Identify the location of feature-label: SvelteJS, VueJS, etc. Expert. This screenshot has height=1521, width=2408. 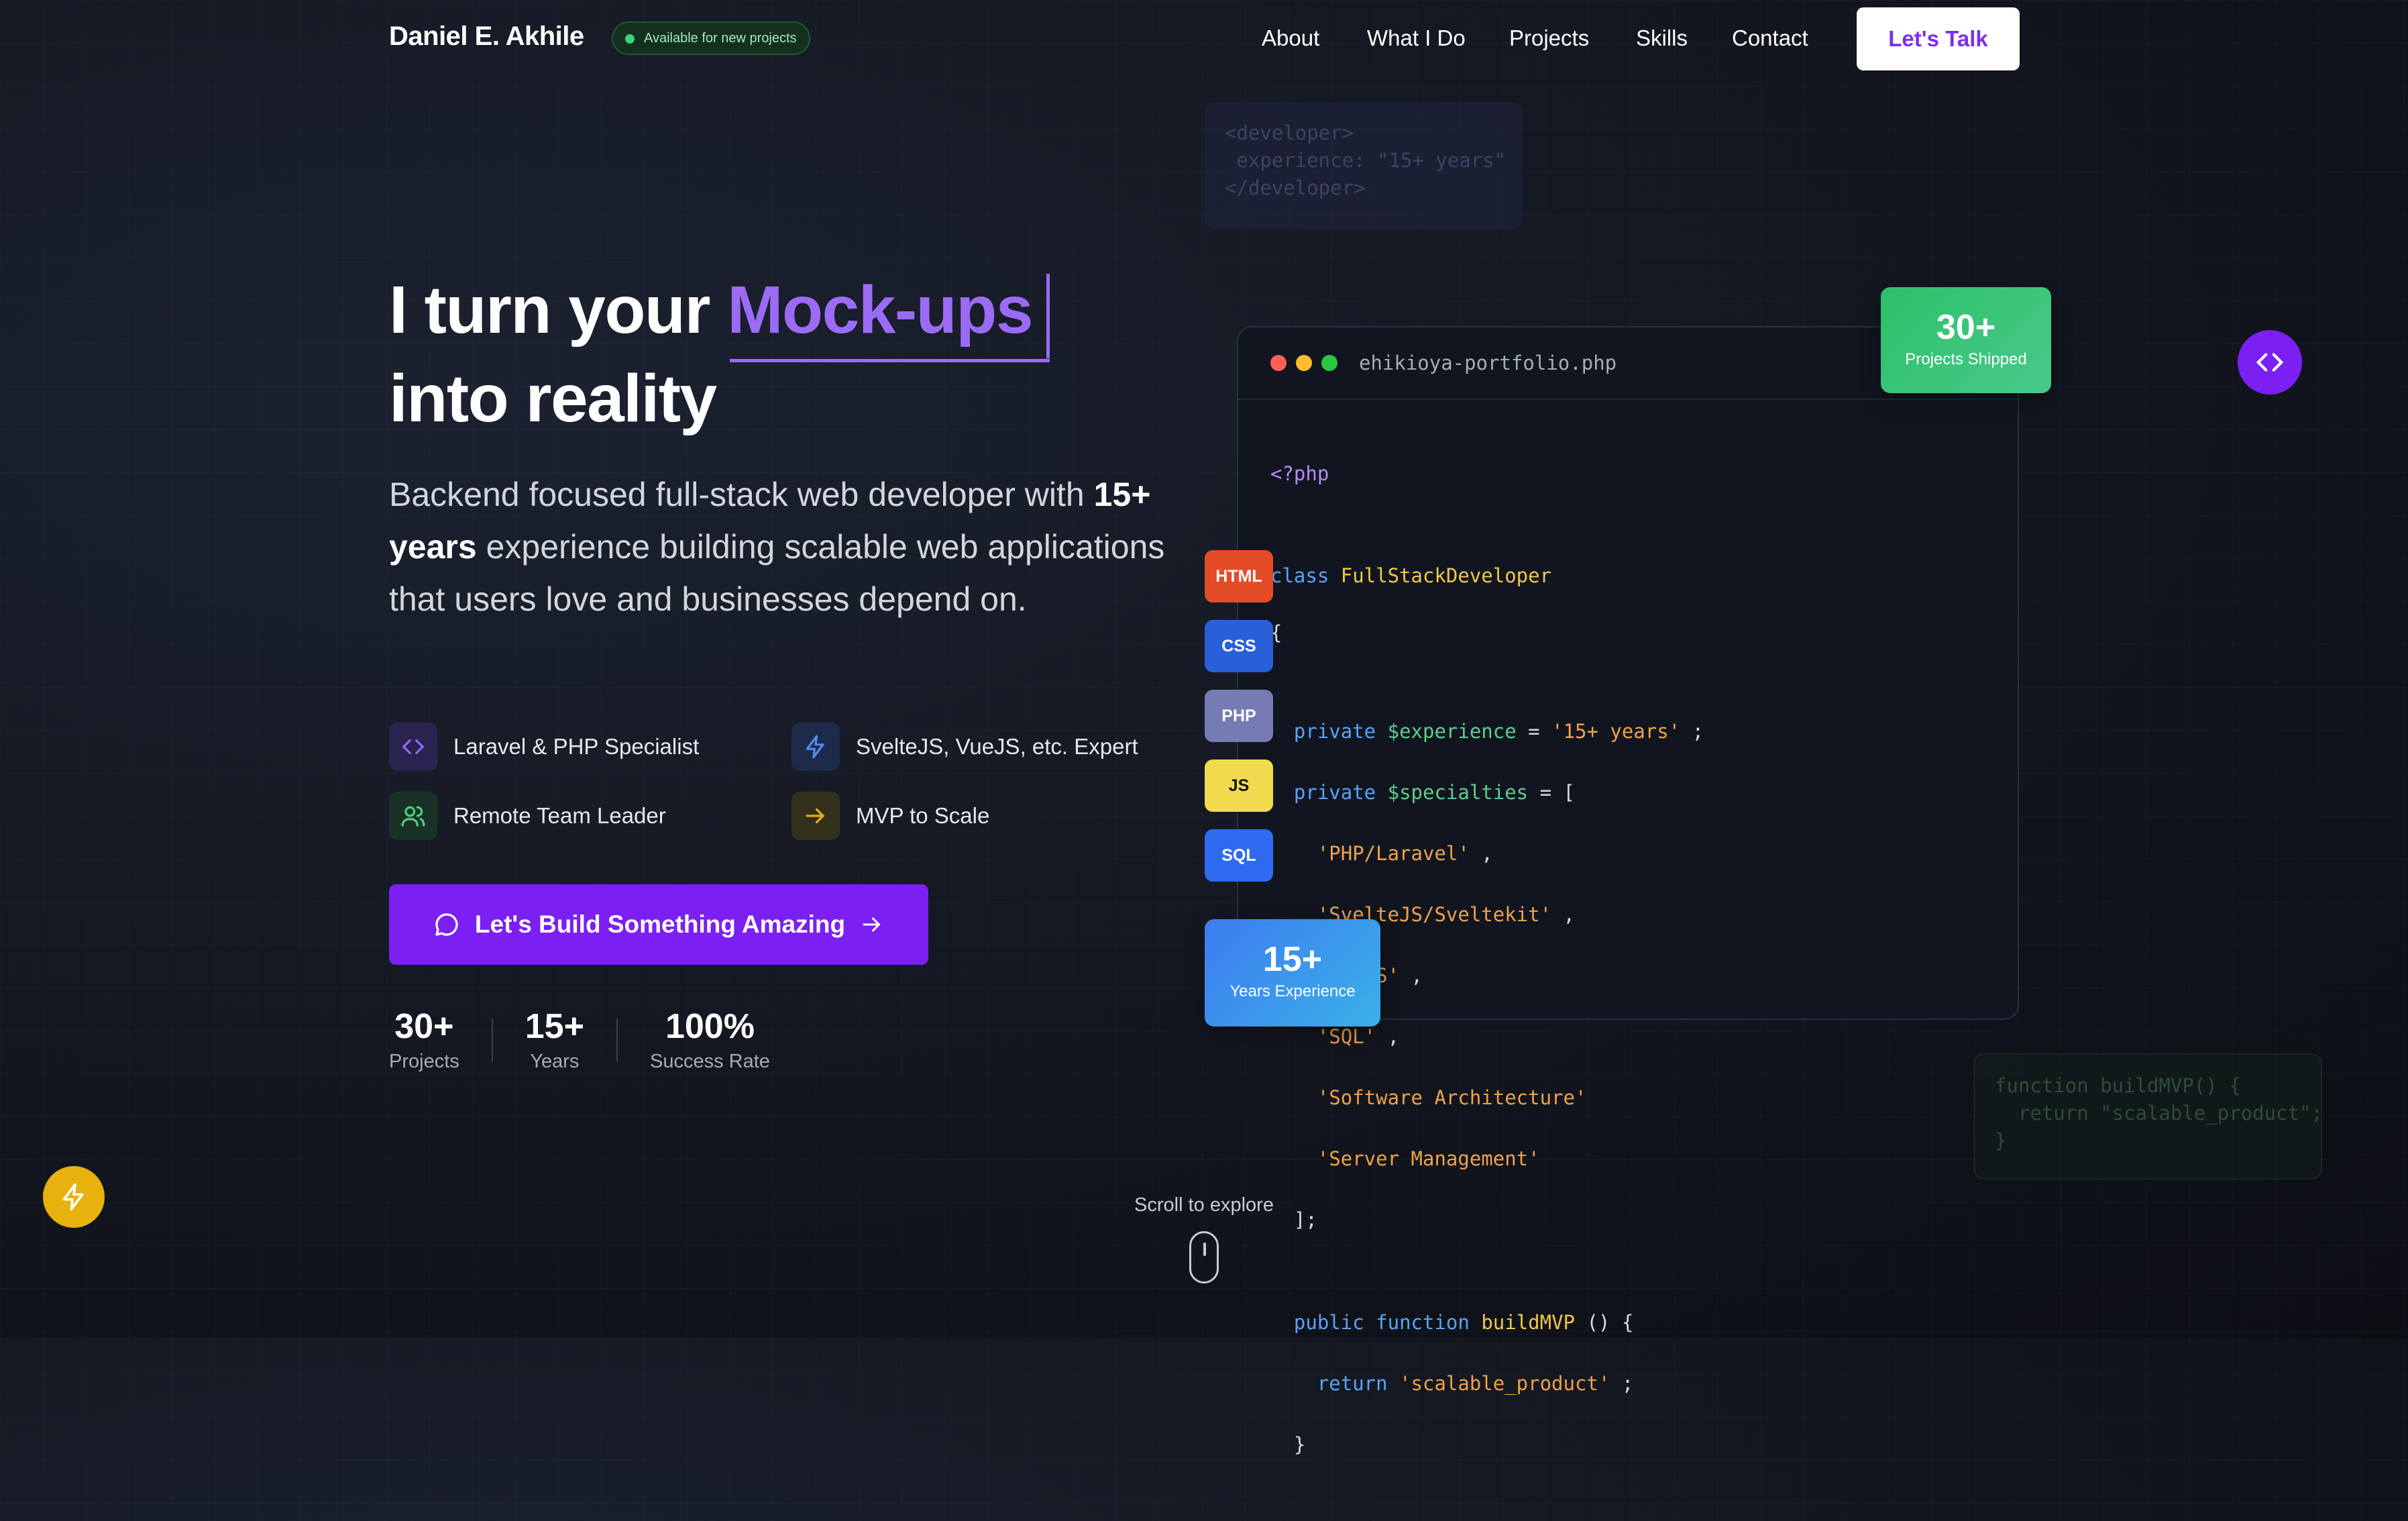
(997, 746).